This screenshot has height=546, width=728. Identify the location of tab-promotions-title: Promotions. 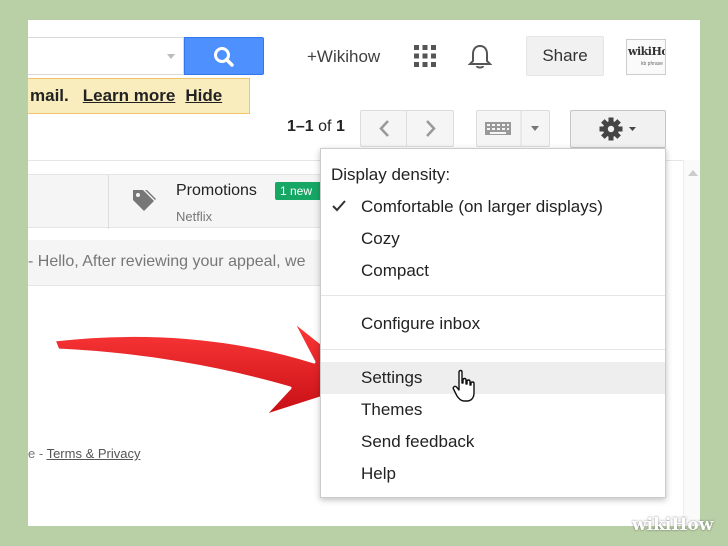
(216, 191).